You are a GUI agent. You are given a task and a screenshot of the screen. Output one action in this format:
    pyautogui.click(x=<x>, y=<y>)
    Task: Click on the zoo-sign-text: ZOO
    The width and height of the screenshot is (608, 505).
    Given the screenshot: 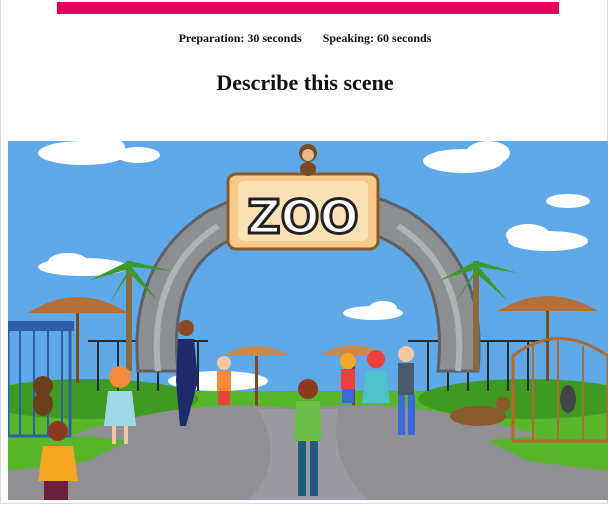 What is the action you would take?
    pyautogui.click(x=303, y=217)
    